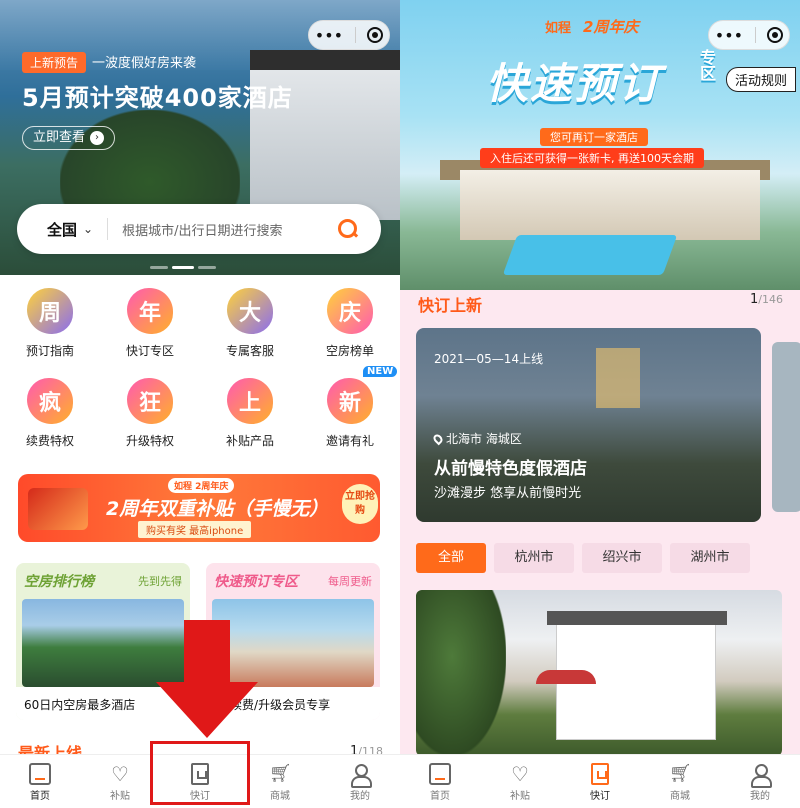 The image size is (800, 808). What do you see at coordinates (592, 158) in the screenshot?
I see `hero-pill-secondary: 入住后还可获得一张新卡, 再送100天会期` at bounding box center [592, 158].